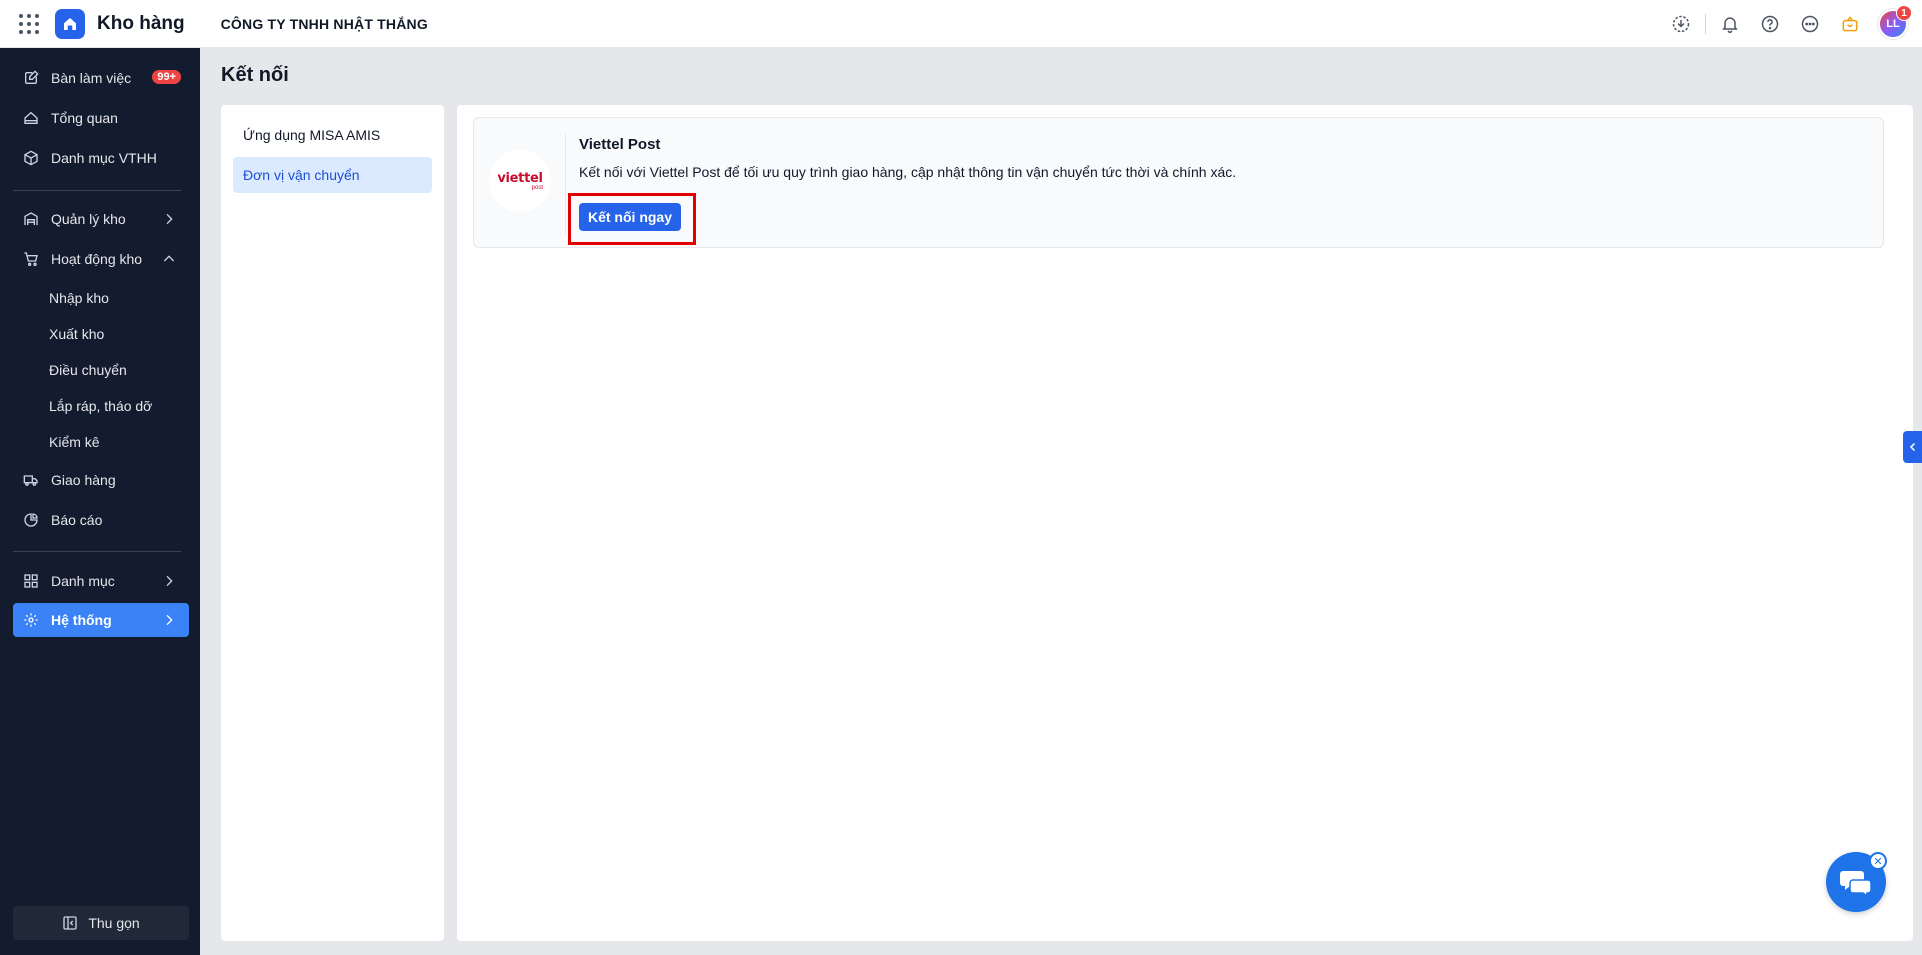  What do you see at coordinates (31, 118) in the screenshot?
I see `home-icon` at bounding box center [31, 118].